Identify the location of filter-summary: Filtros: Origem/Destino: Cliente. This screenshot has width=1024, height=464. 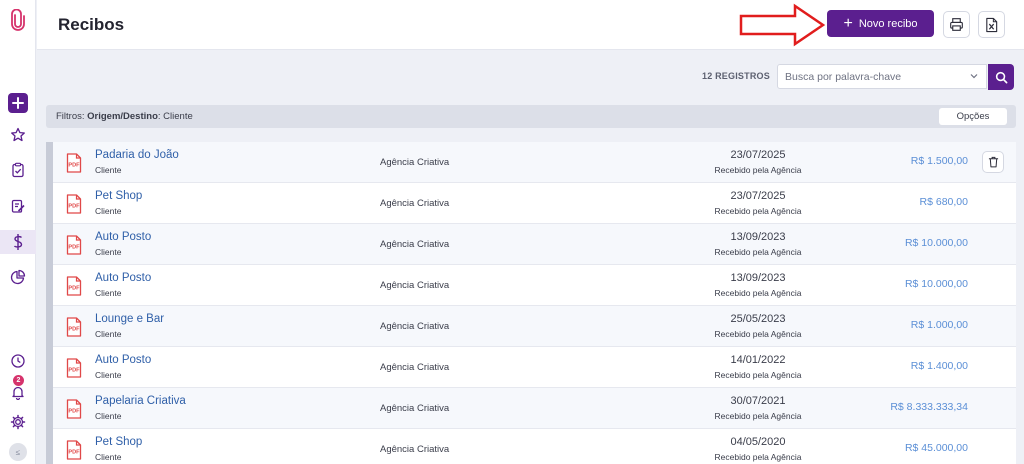
(124, 116).